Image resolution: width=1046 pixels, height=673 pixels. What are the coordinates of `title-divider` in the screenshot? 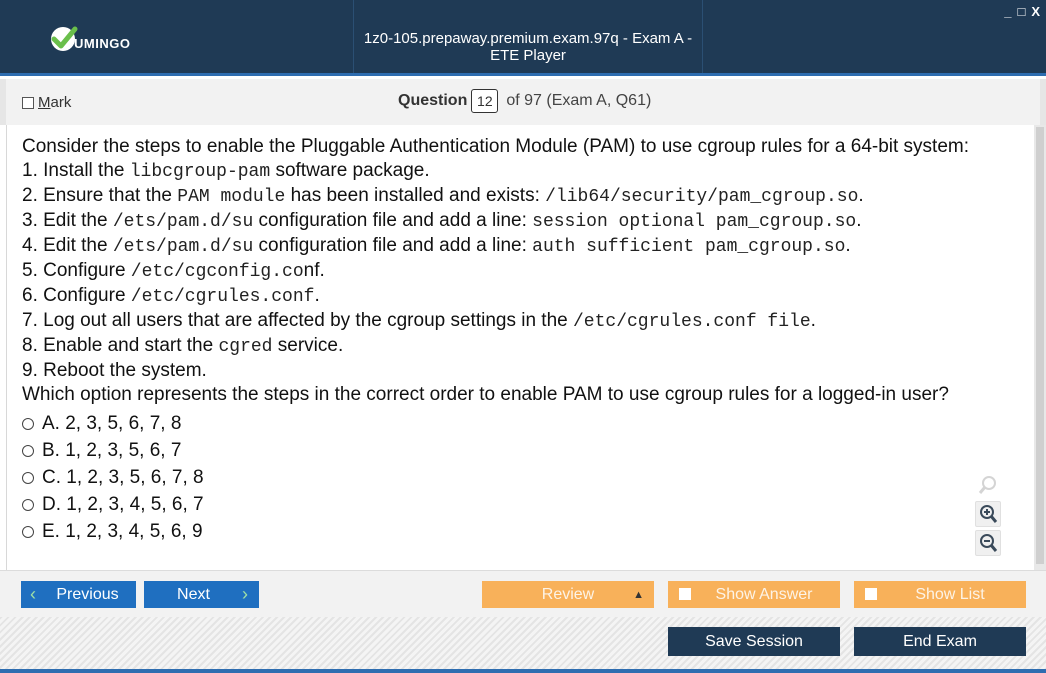 It's located at (702, 36).